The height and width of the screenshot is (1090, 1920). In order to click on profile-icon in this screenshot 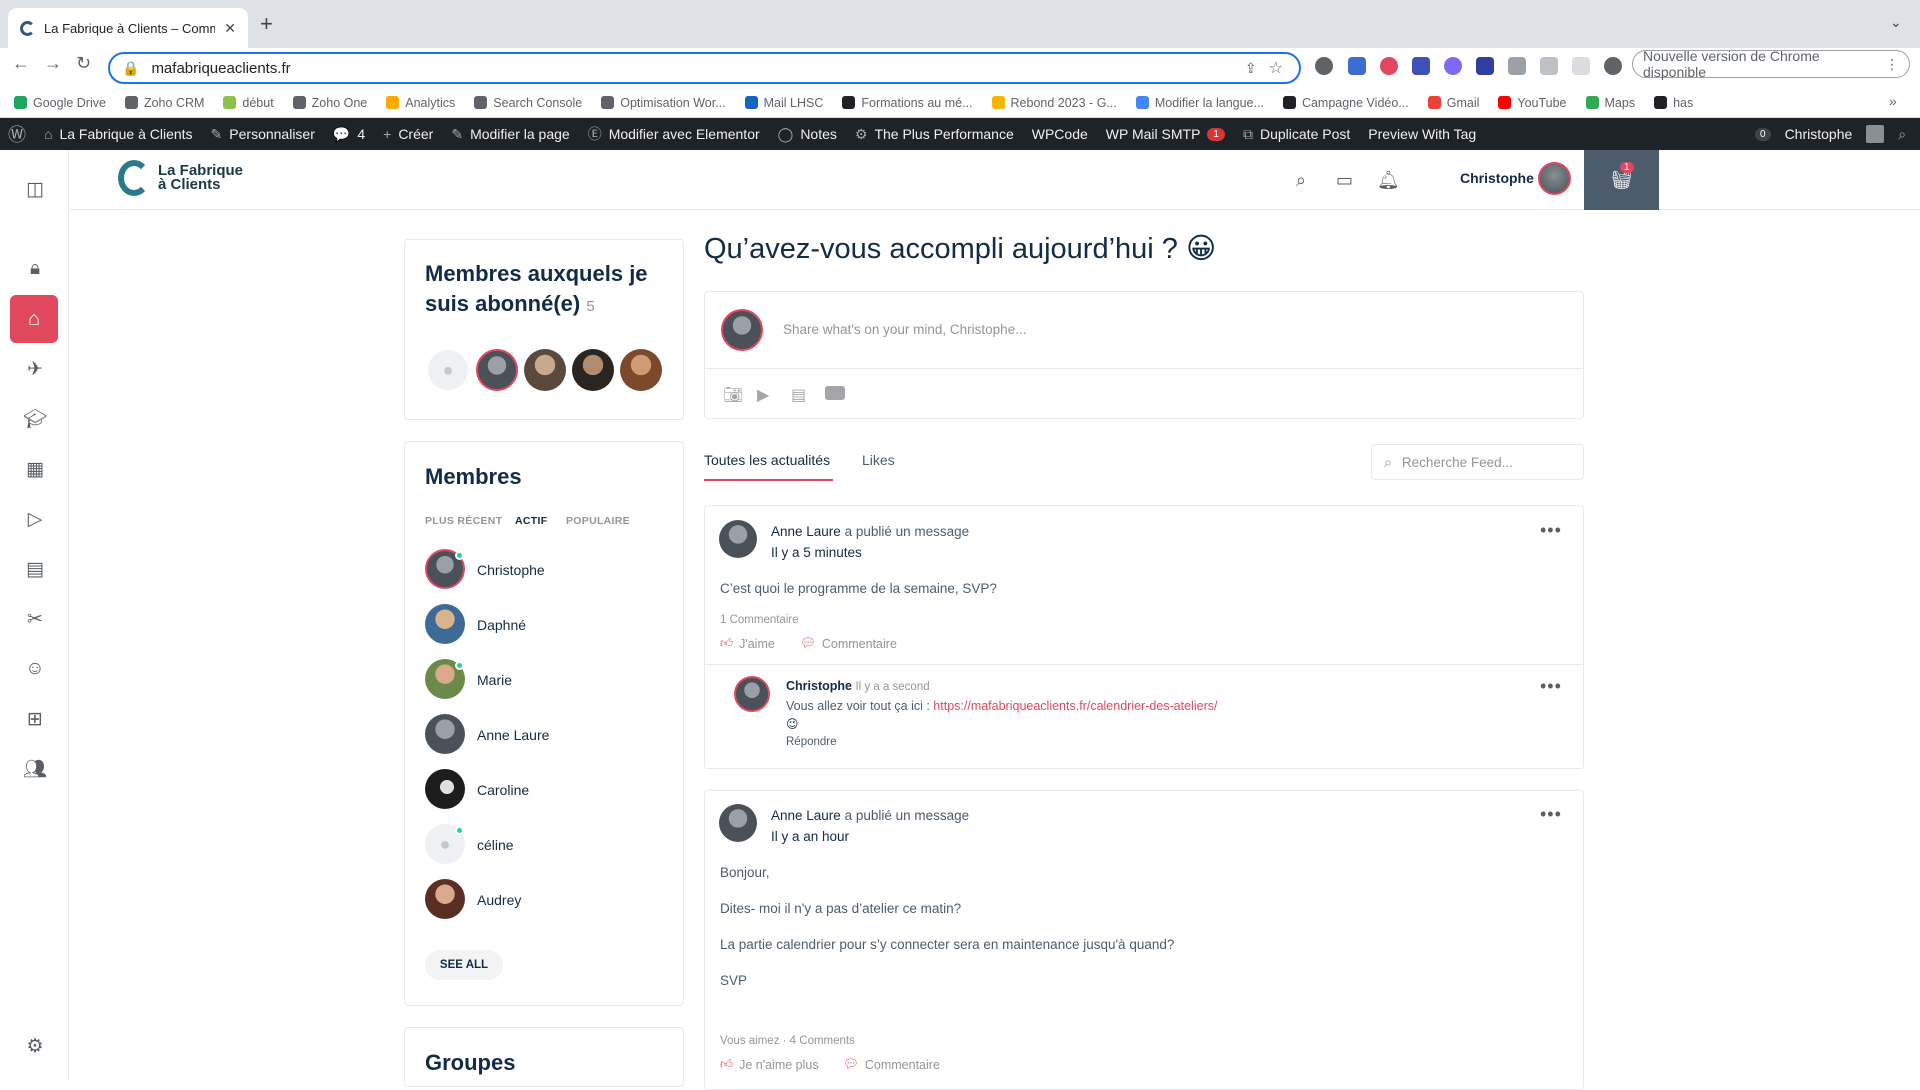, I will do `click(1613, 66)`.